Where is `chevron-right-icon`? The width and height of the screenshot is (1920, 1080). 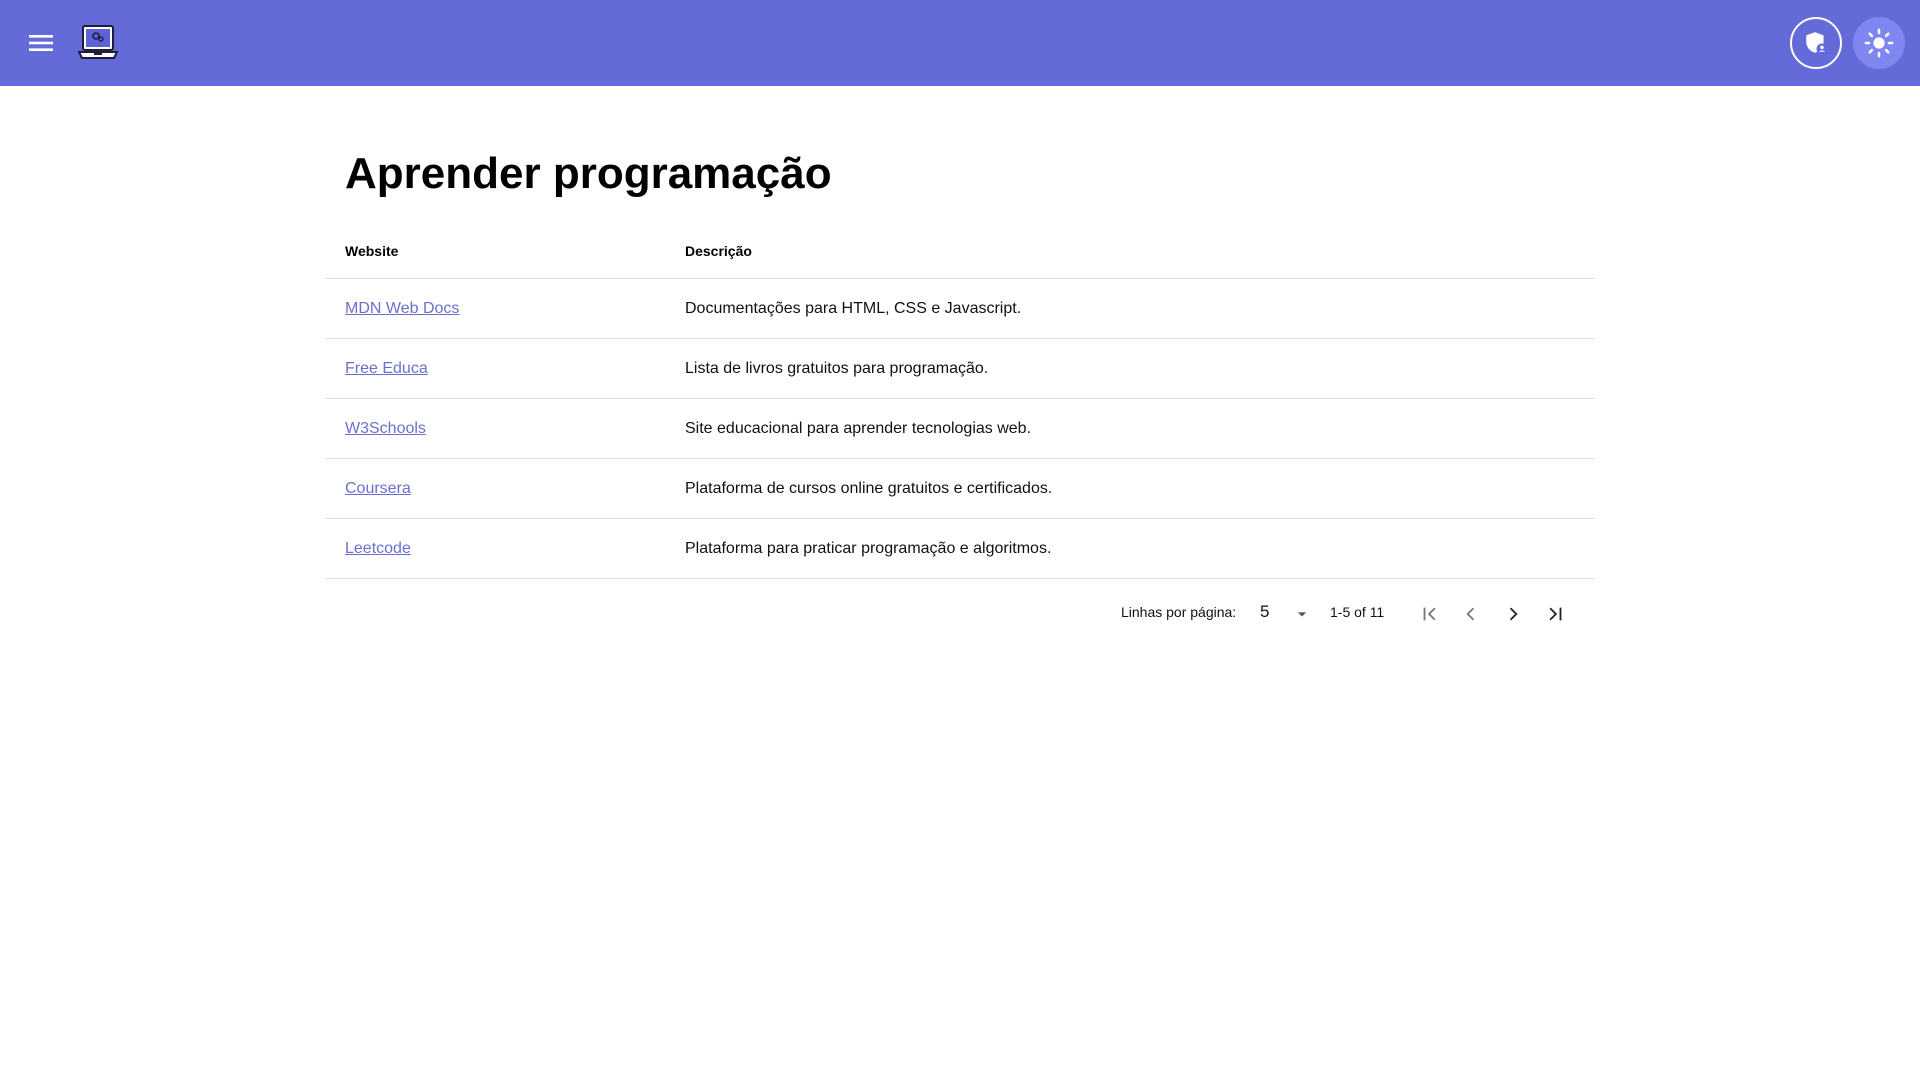 chevron-right-icon is located at coordinates (1513, 614).